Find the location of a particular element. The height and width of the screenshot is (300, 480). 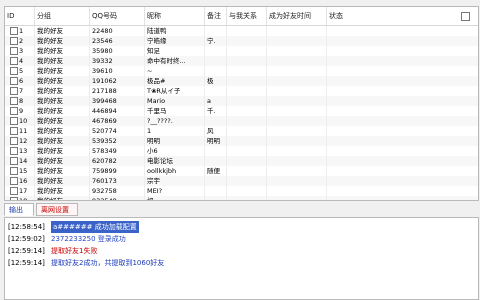

cell-qq: 35980 is located at coordinates (117, 51).